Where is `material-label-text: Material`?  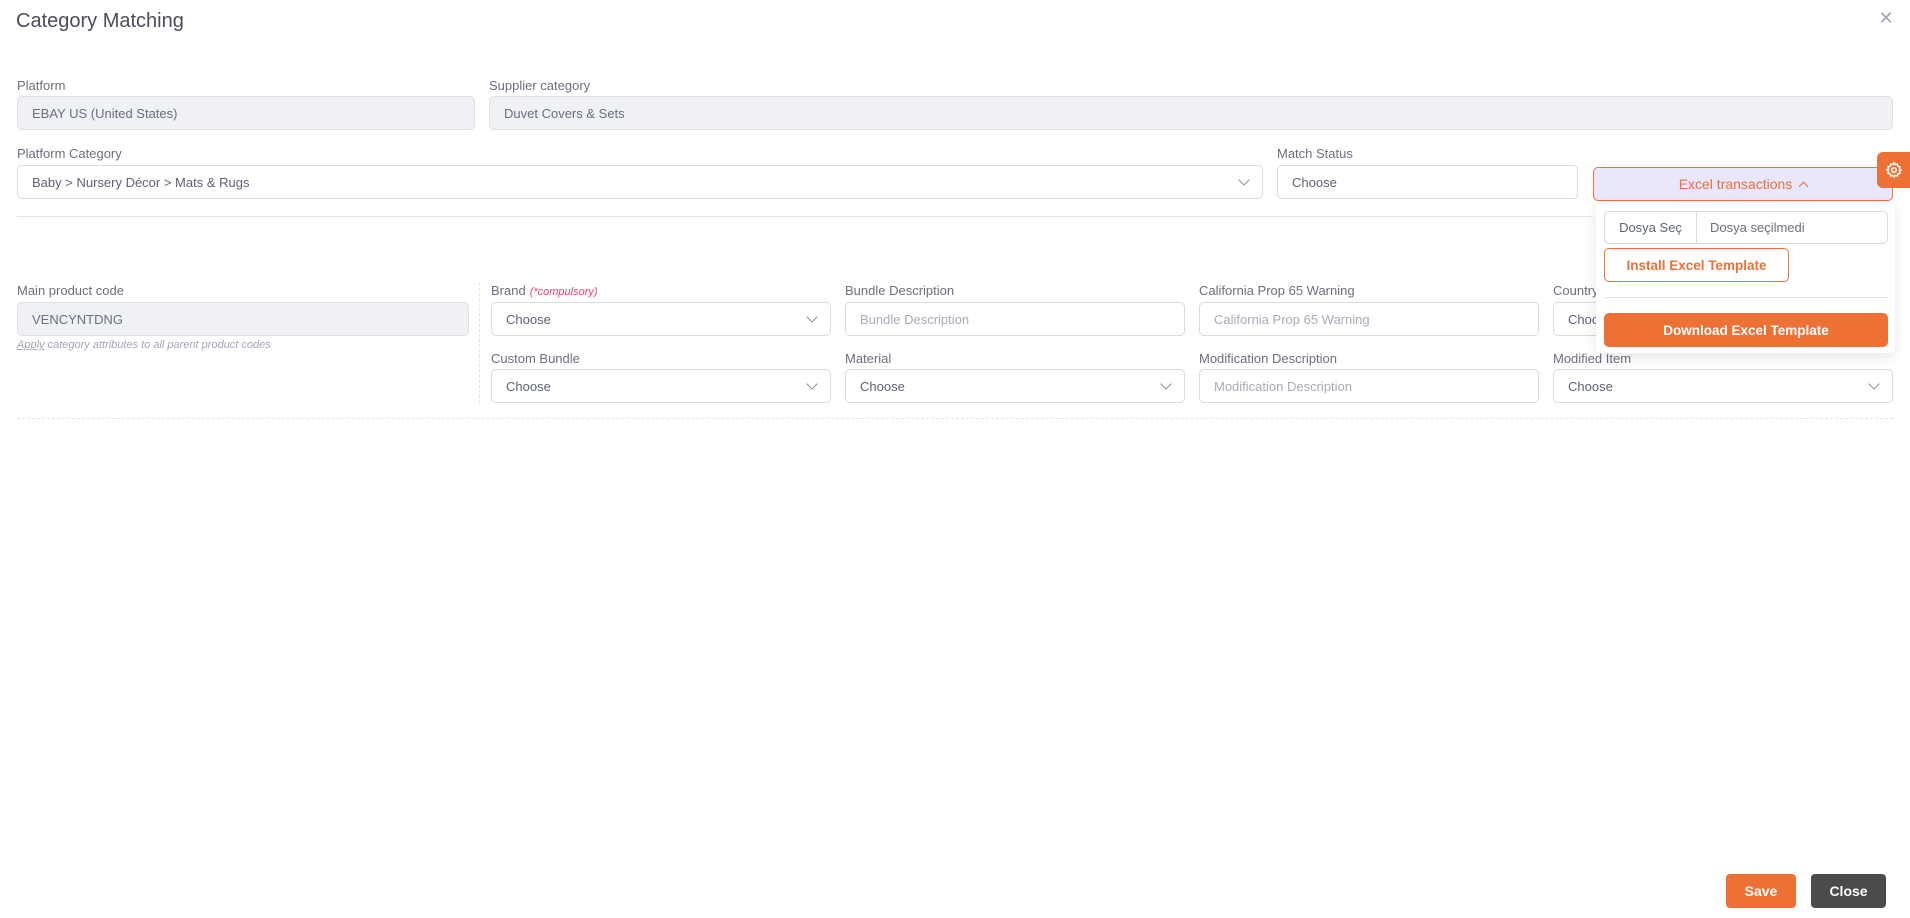
material-label-text: Material is located at coordinates (868, 358).